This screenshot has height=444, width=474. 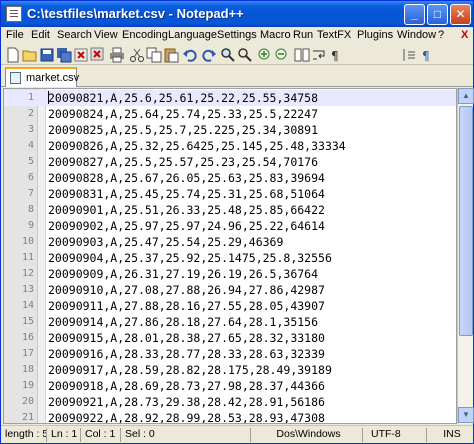 What do you see at coordinates (106, 35) in the screenshot?
I see `menu-view: View` at bounding box center [106, 35].